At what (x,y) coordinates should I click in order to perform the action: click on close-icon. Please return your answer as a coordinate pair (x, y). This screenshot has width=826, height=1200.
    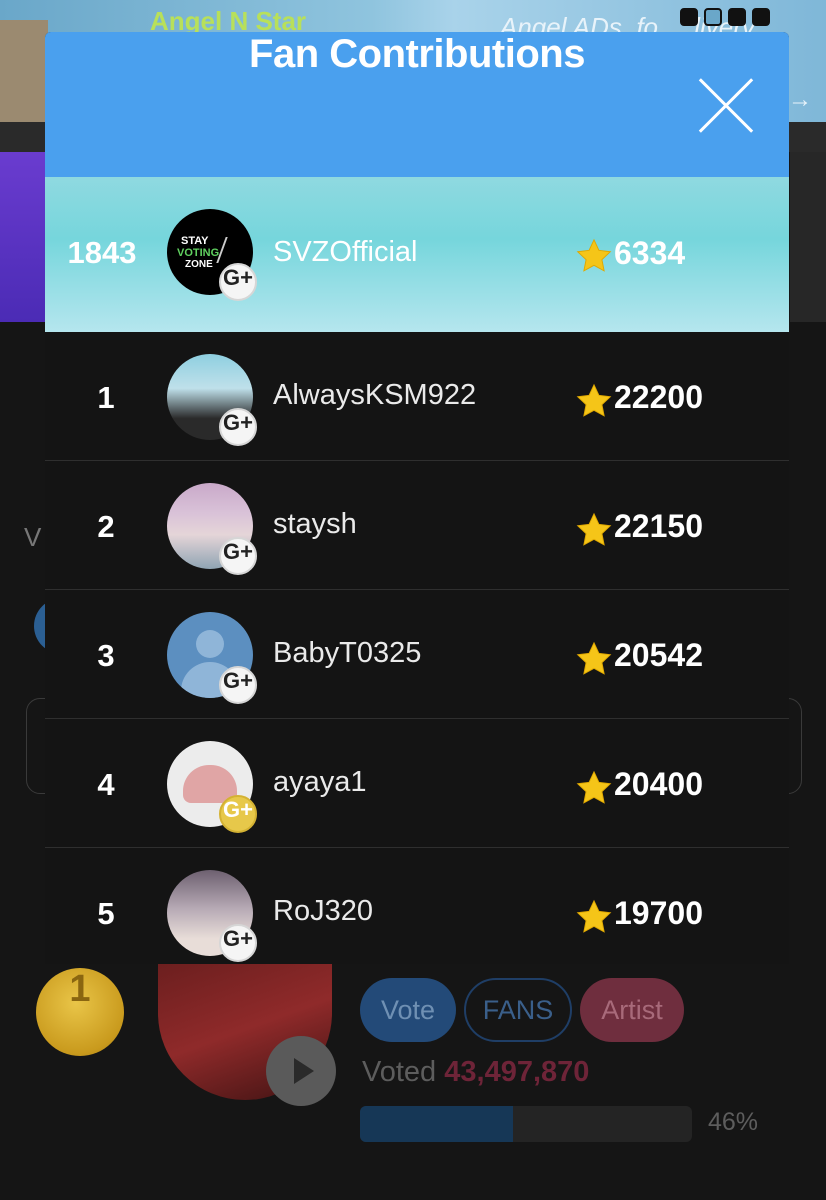
    Looking at the image, I should click on (726, 105).